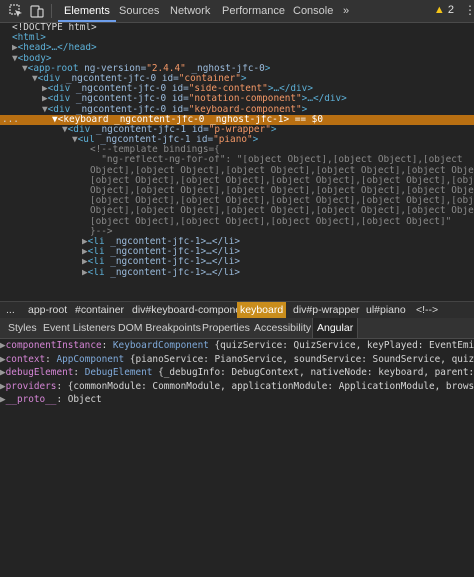 Image resolution: width=474 pixels, height=577 pixels. I want to click on keyboard-tag: keyboard, so click(86, 119).